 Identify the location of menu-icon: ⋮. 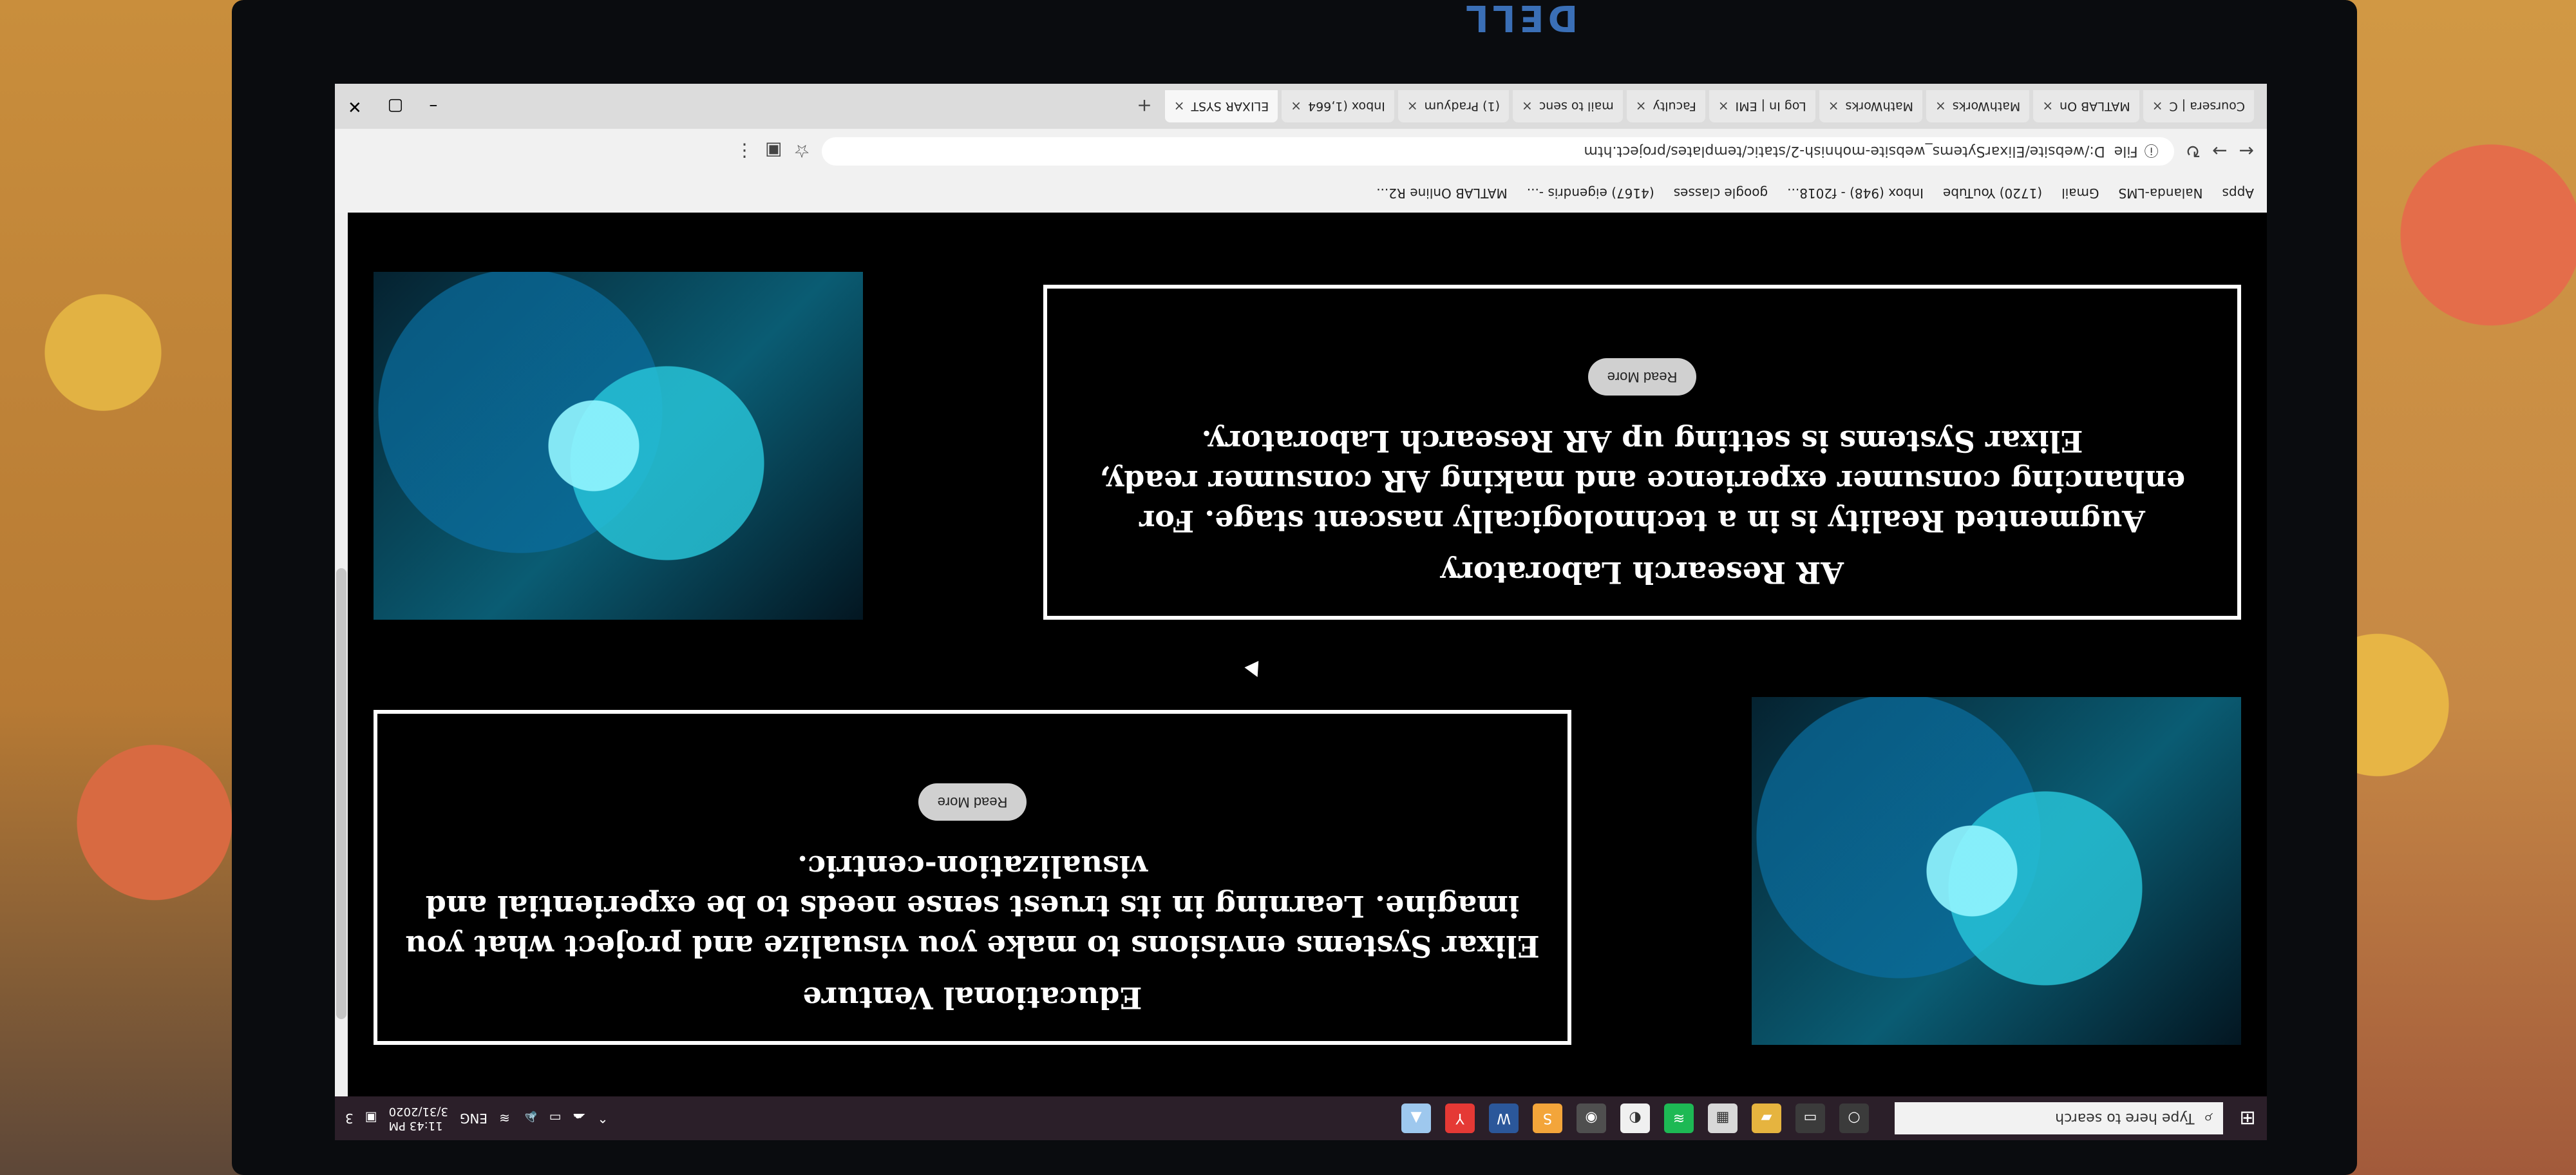
(744, 151).